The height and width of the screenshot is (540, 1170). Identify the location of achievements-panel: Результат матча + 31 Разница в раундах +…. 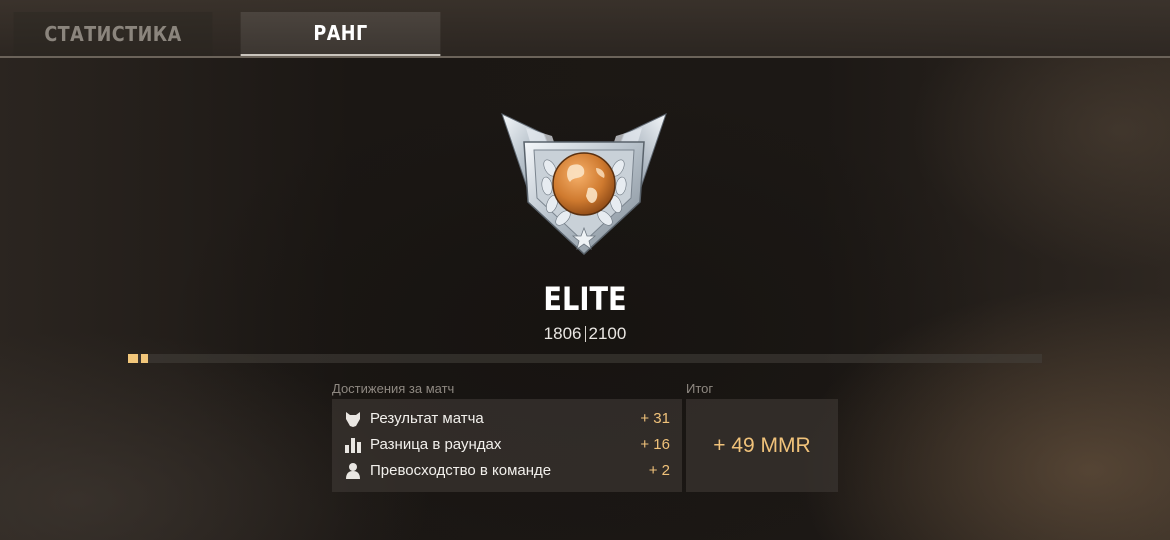
(507, 445).